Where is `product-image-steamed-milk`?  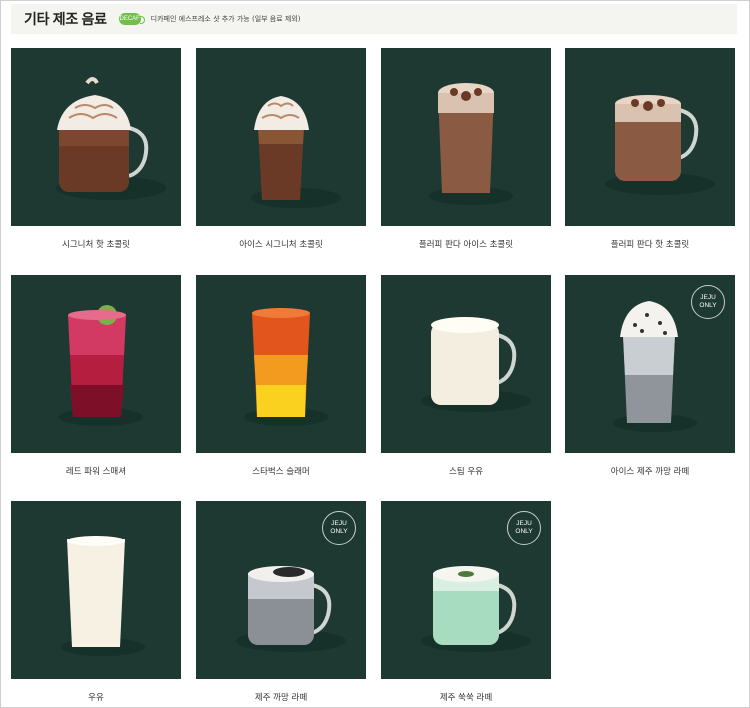
product-image-steamed-milk is located at coordinates (466, 364).